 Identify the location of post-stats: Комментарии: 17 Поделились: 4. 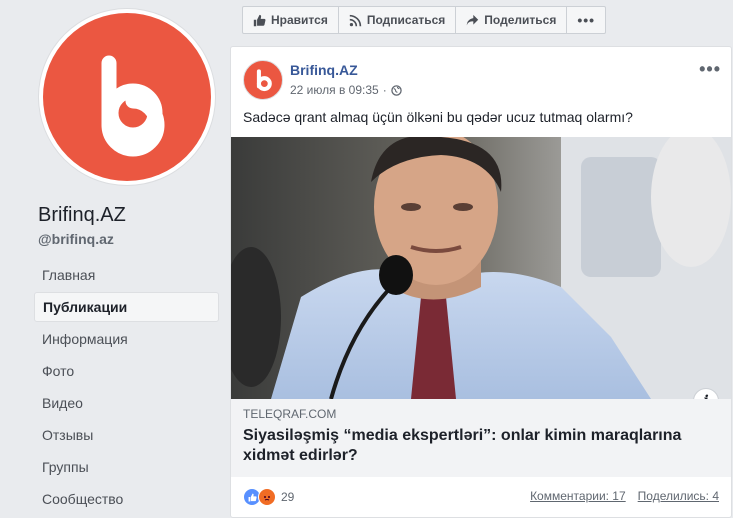
(624, 496).